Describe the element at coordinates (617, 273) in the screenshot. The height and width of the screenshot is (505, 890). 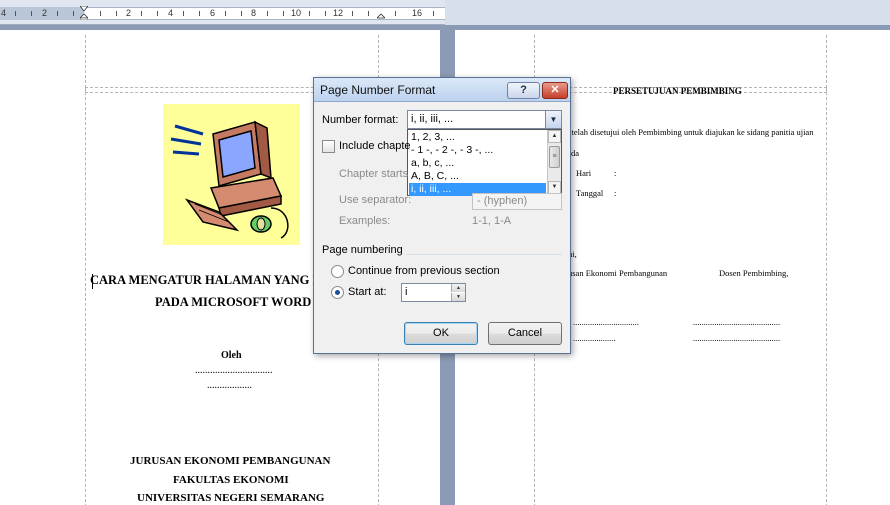
I see `department-signature-label: usan Ekonomi Pembangunan` at that location.